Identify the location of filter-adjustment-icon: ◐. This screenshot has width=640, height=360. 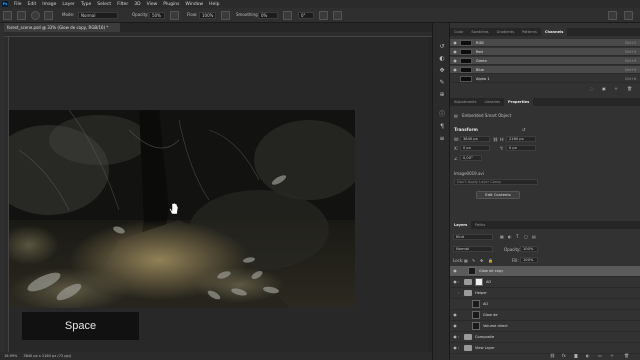
(510, 236).